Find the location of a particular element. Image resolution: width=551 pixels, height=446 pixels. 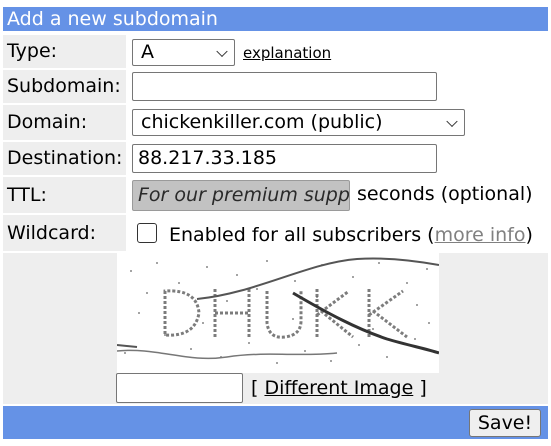

wildcard-text: Enabled for all subscribers (more info) is located at coordinates (351, 235).